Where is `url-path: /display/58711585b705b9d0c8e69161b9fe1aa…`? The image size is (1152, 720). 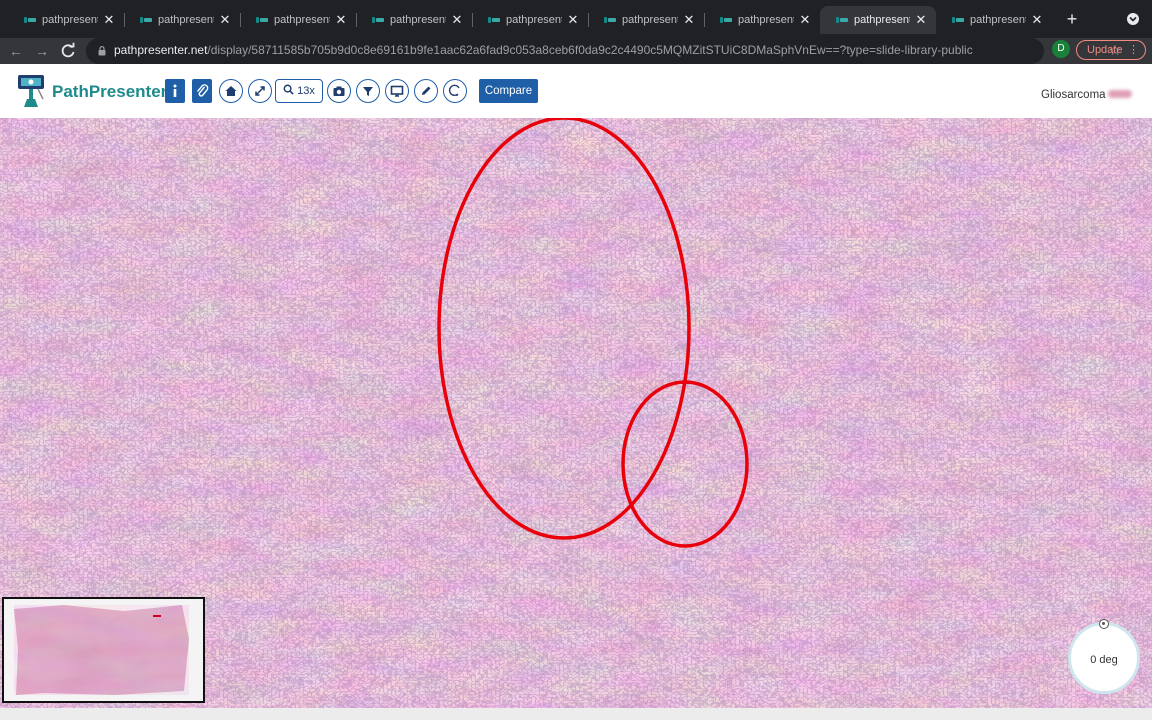 url-path: /display/58711585b705b9d0c8e69161b9fe1aa… is located at coordinates (590, 50).